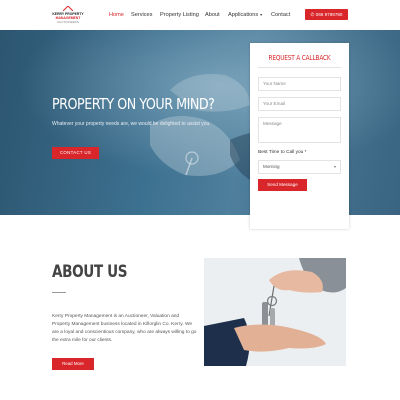  Describe the element at coordinates (312, 14) in the screenshot. I see `phone-icon: ✆` at that location.